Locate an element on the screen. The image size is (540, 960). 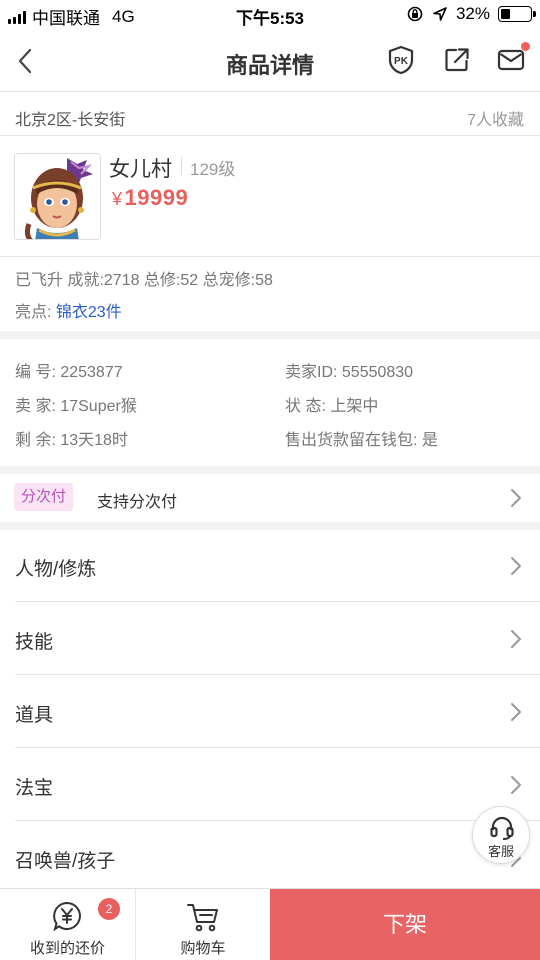
location-arrow-icon is located at coordinates (440, 14).